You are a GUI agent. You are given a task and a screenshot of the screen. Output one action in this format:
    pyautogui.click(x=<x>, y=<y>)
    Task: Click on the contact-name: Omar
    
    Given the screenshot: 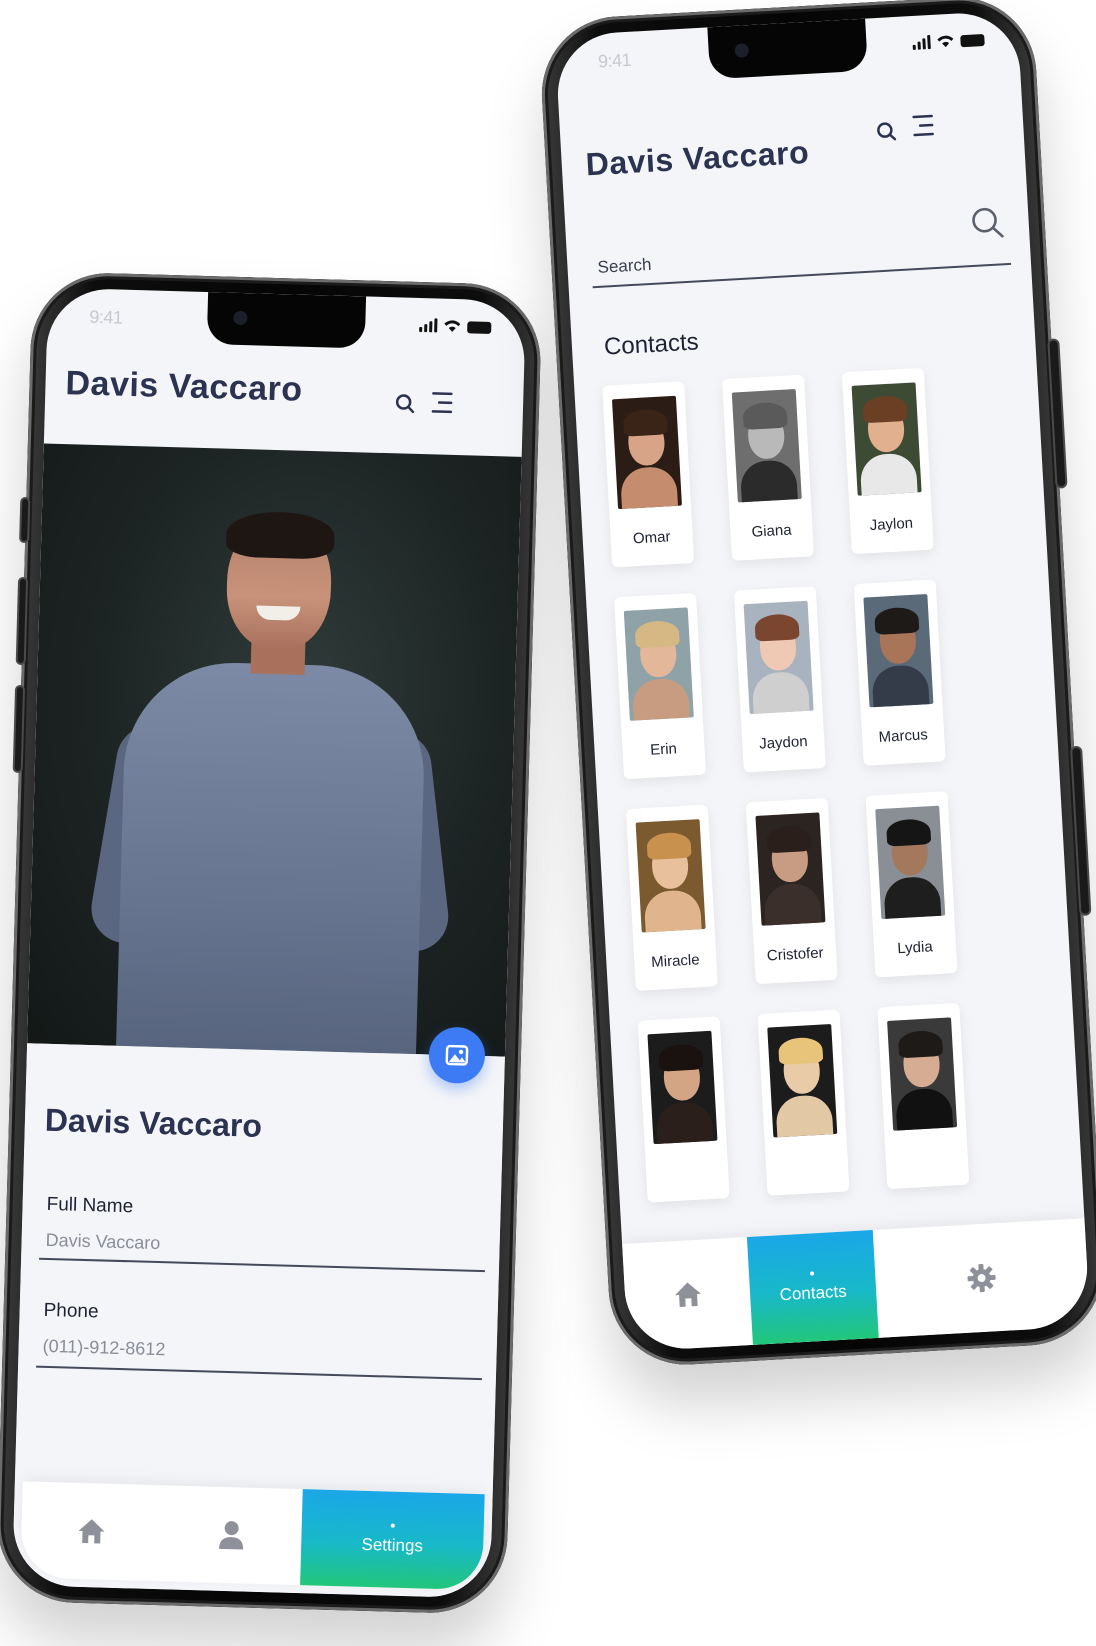 What is the action you would take?
    pyautogui.click(x=651, y=538)
    